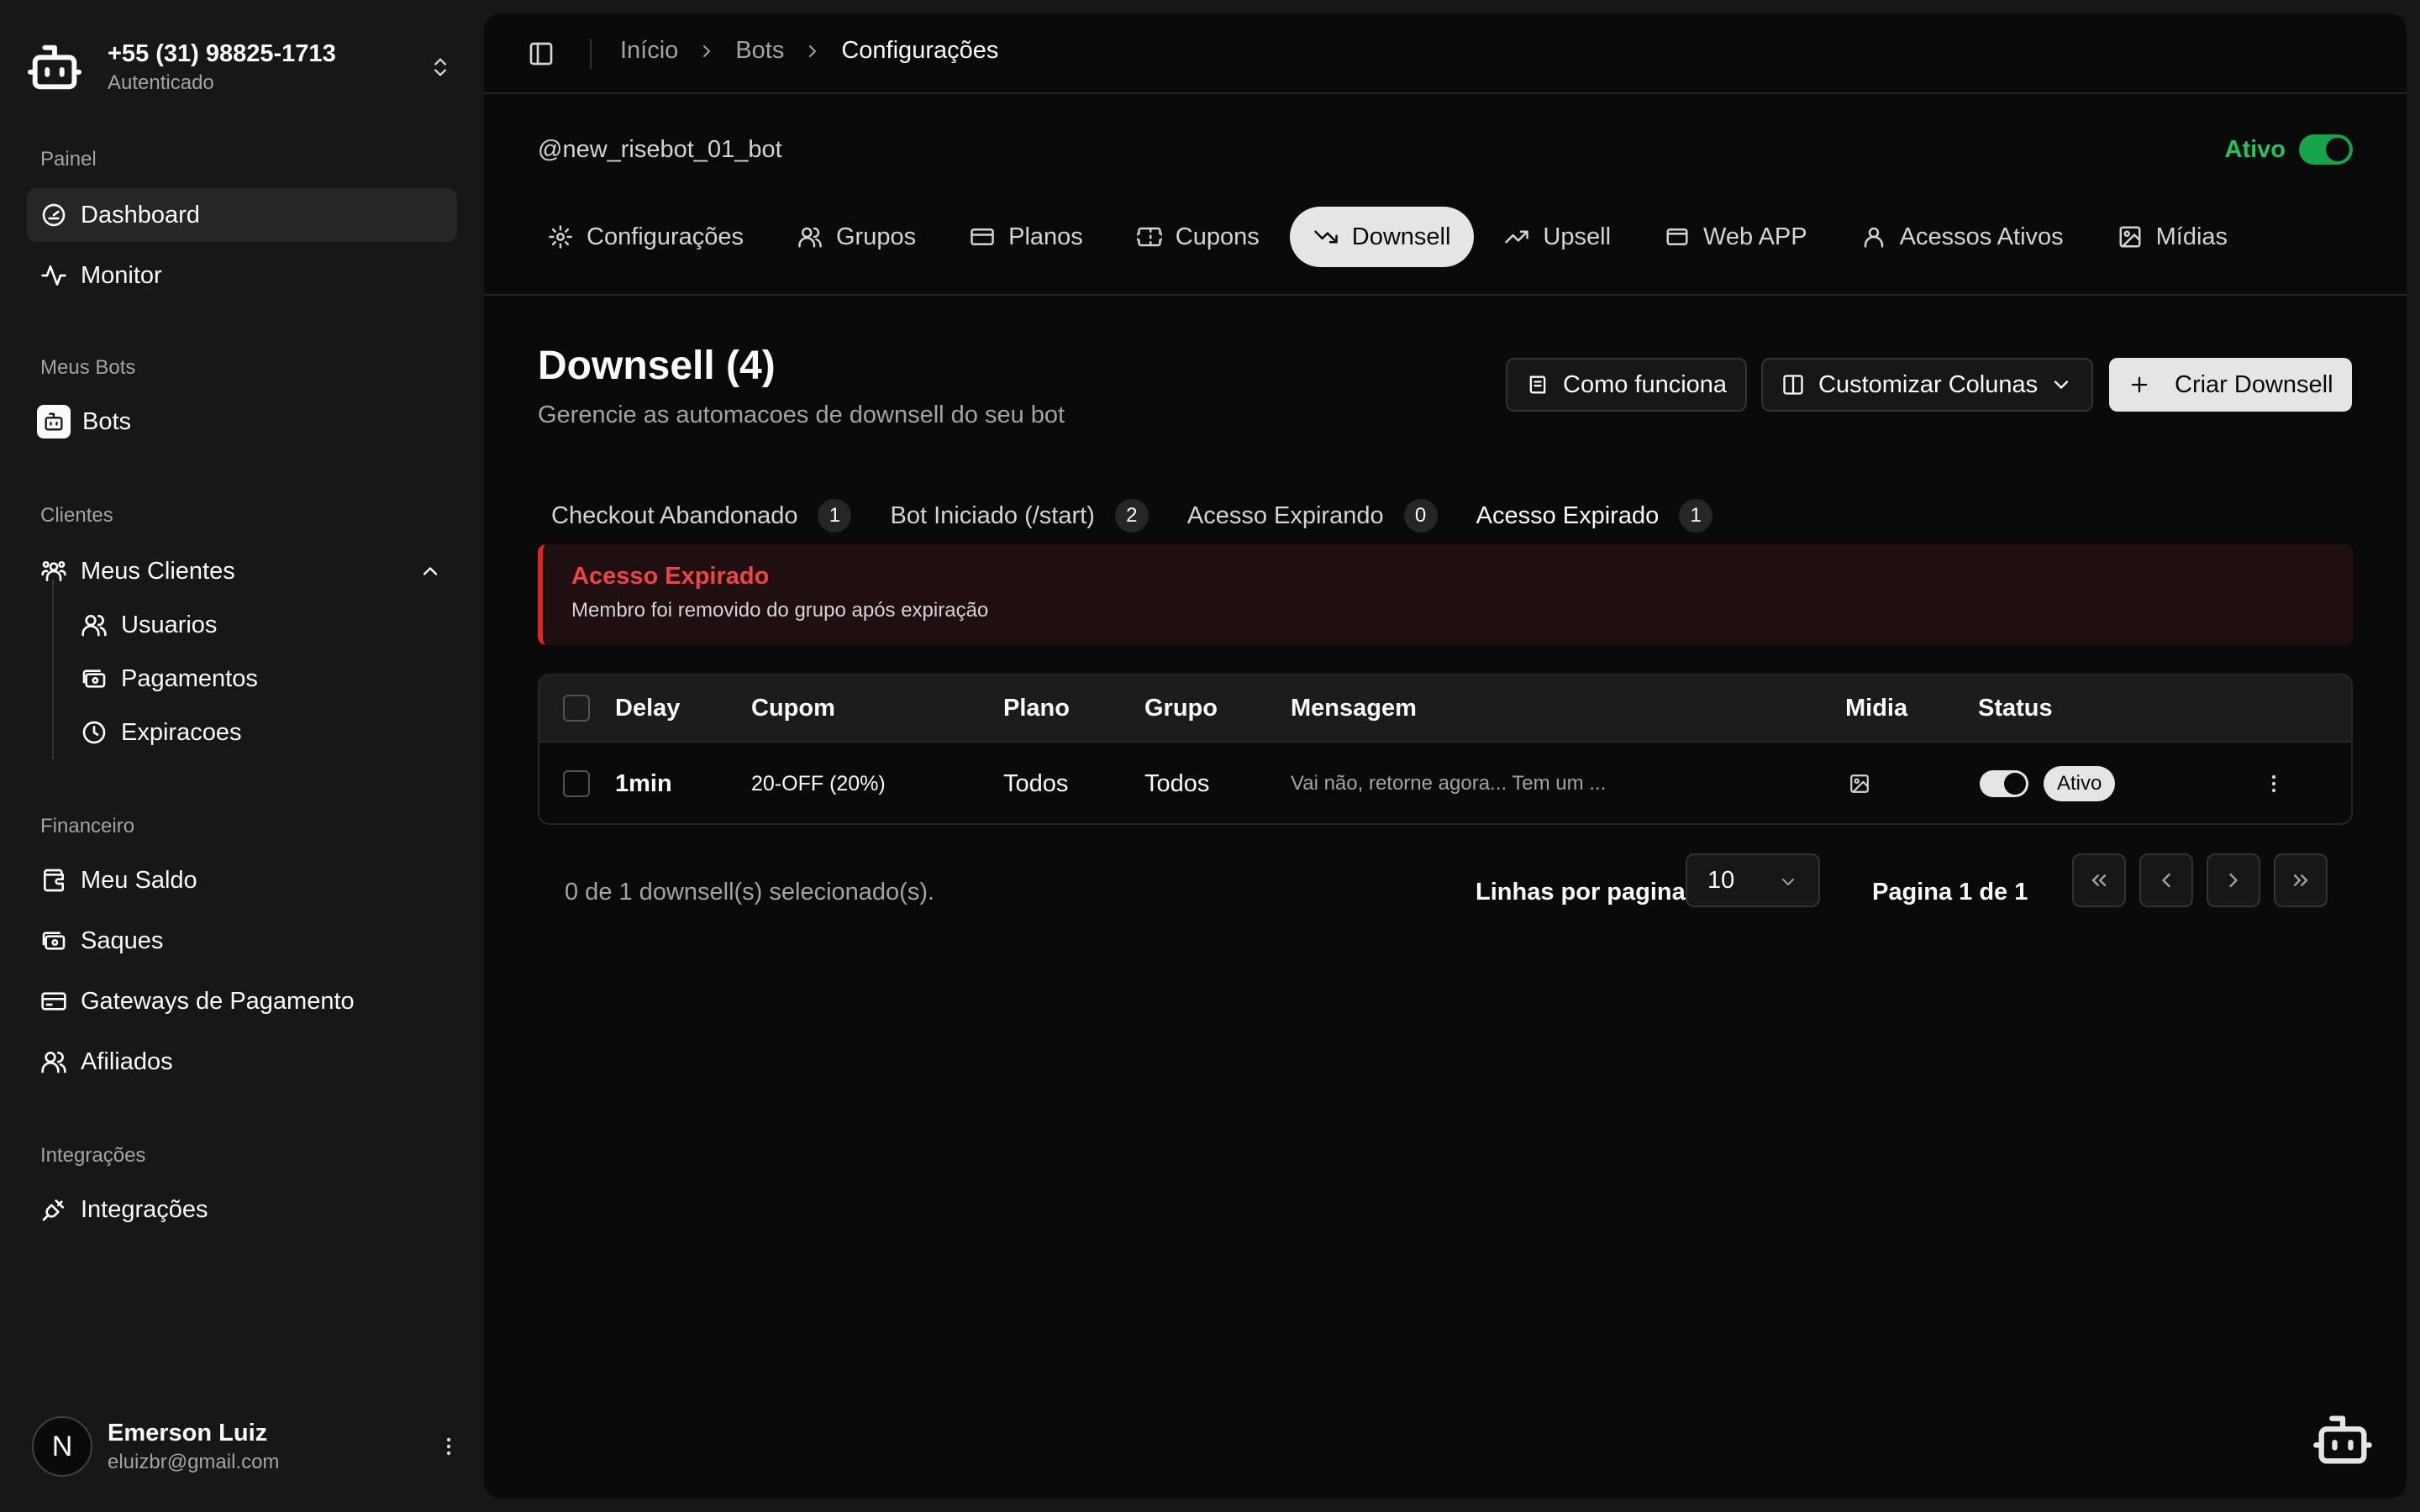 The height and width of the screenshot is (1512, 2420). What do you see at coordinates (53, 1001) in the screenshot?
I see `credit-card-icon` at bounding box center [53, 1001].